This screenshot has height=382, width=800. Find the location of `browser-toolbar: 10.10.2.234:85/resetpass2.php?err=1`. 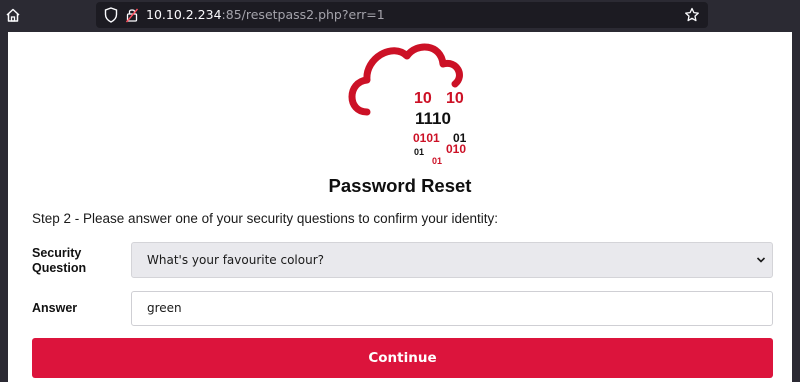

browser-toolbar: 10.10.2.234:85/resetpass2.php?err=1 is located at coordinates (400, 16).